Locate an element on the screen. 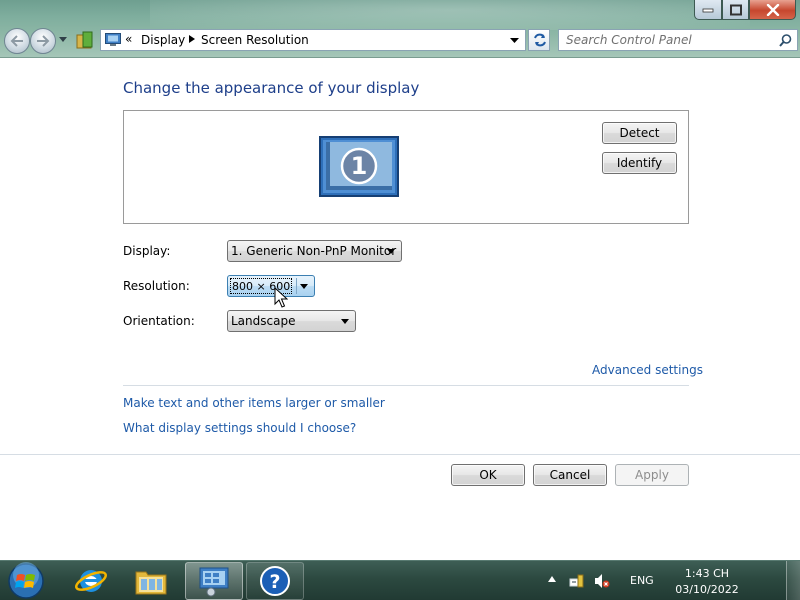  close-button is located at coordinates (772, 10).